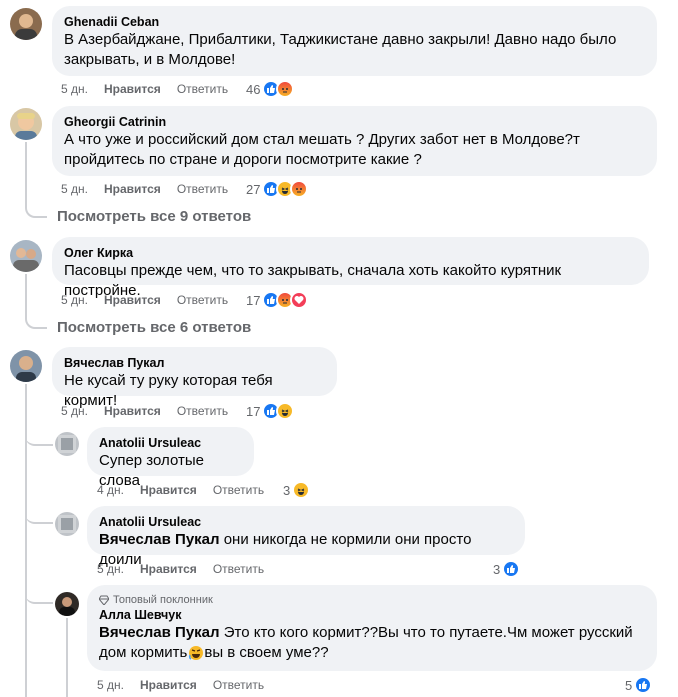 The image size is (678, 697). Describe the element at coordinates (194, 363) in the screenshot. I see `comment-author: Вячеслав Пукал` at that location.